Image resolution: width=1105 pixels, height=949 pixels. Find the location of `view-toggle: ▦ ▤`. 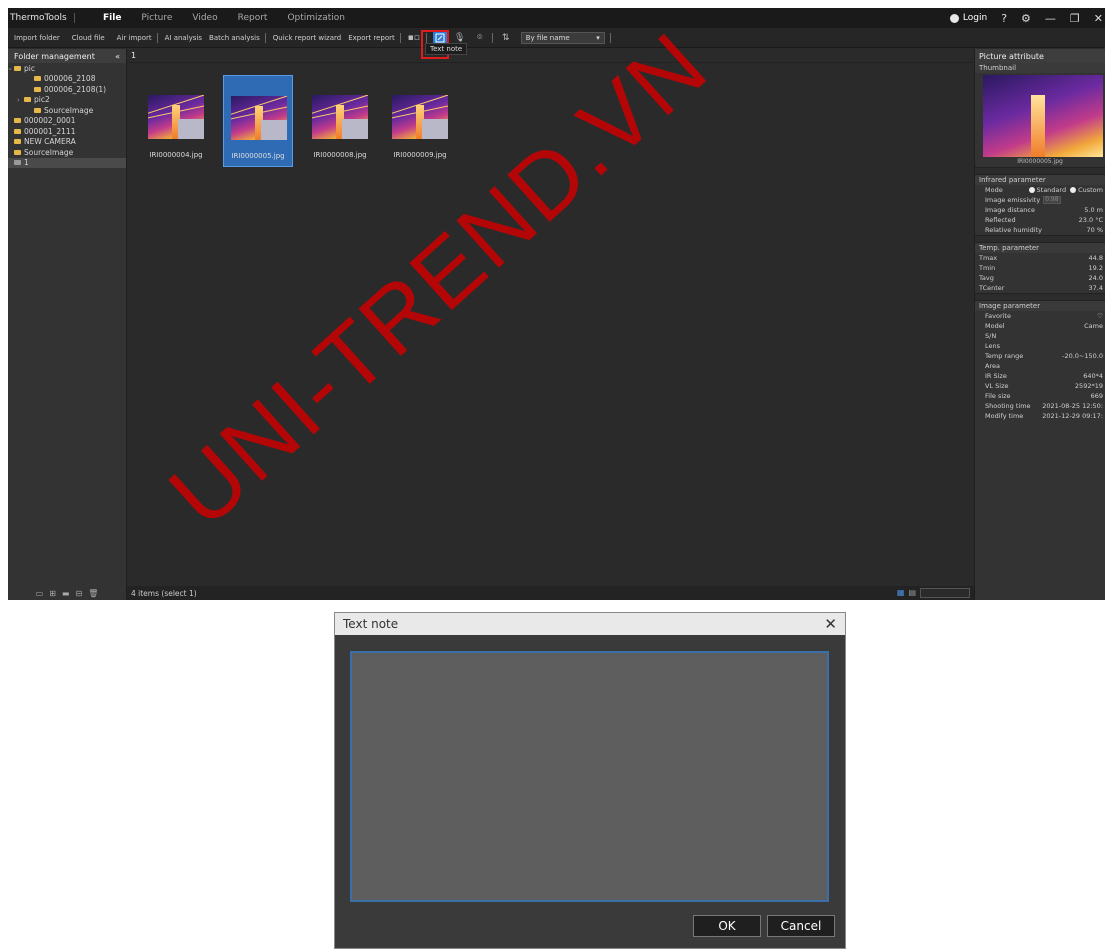

view-toggle: ▦ ▤ is located at coordinates (906, 592).